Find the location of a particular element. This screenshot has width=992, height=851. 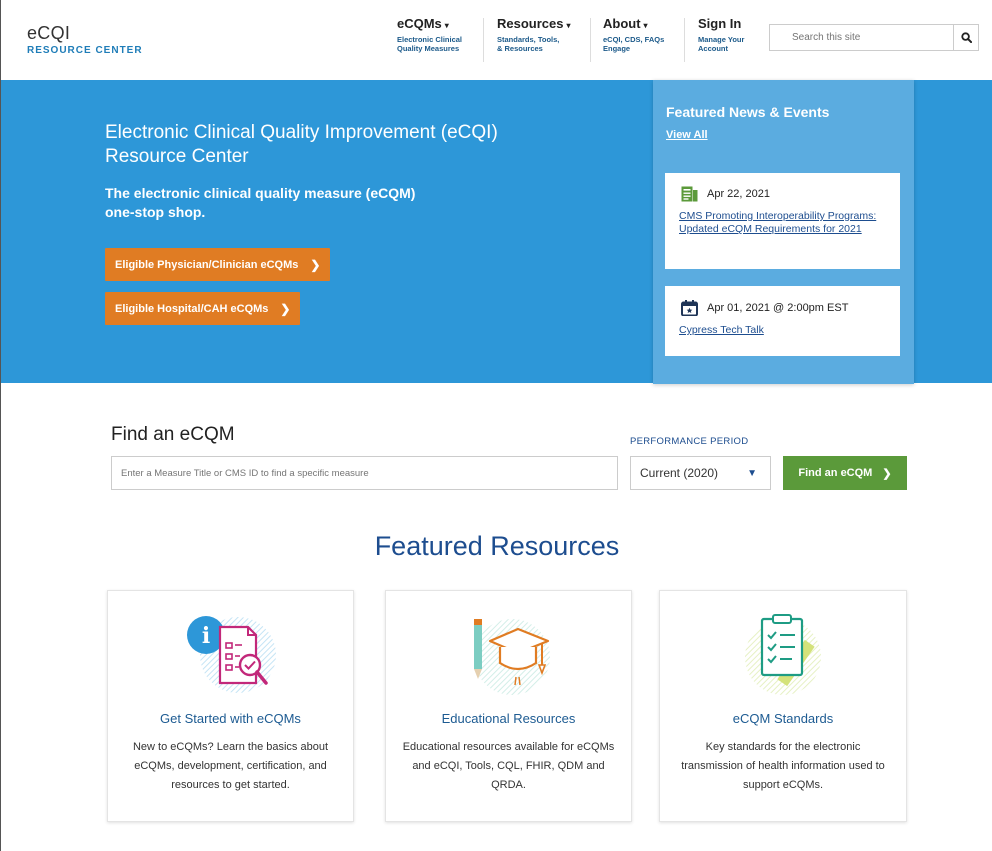

eligible-physician-button: Eligible Physician/Clinician eCQMs ❯ is located at coordinates (218, 264).